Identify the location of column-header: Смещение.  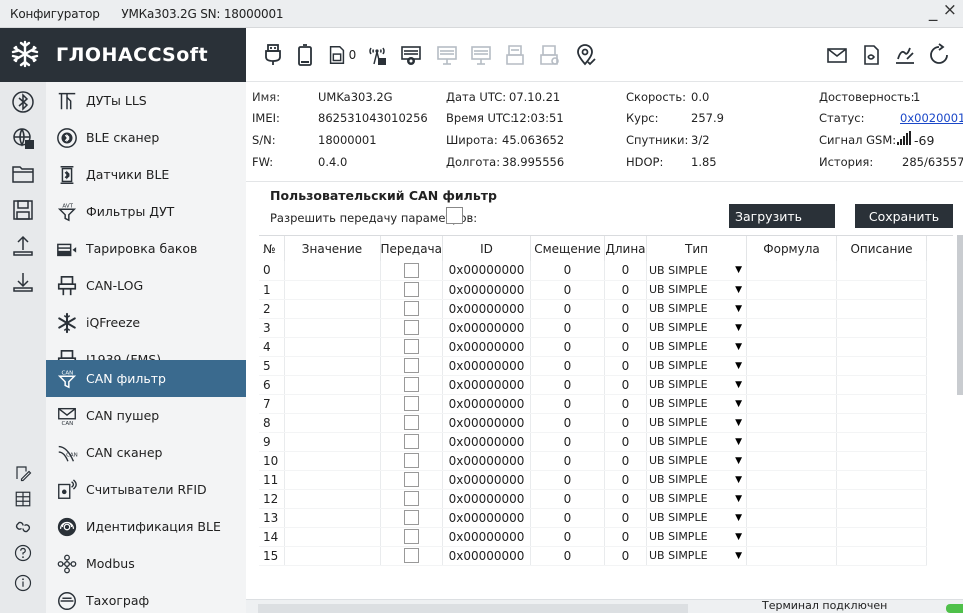
(567, 248).